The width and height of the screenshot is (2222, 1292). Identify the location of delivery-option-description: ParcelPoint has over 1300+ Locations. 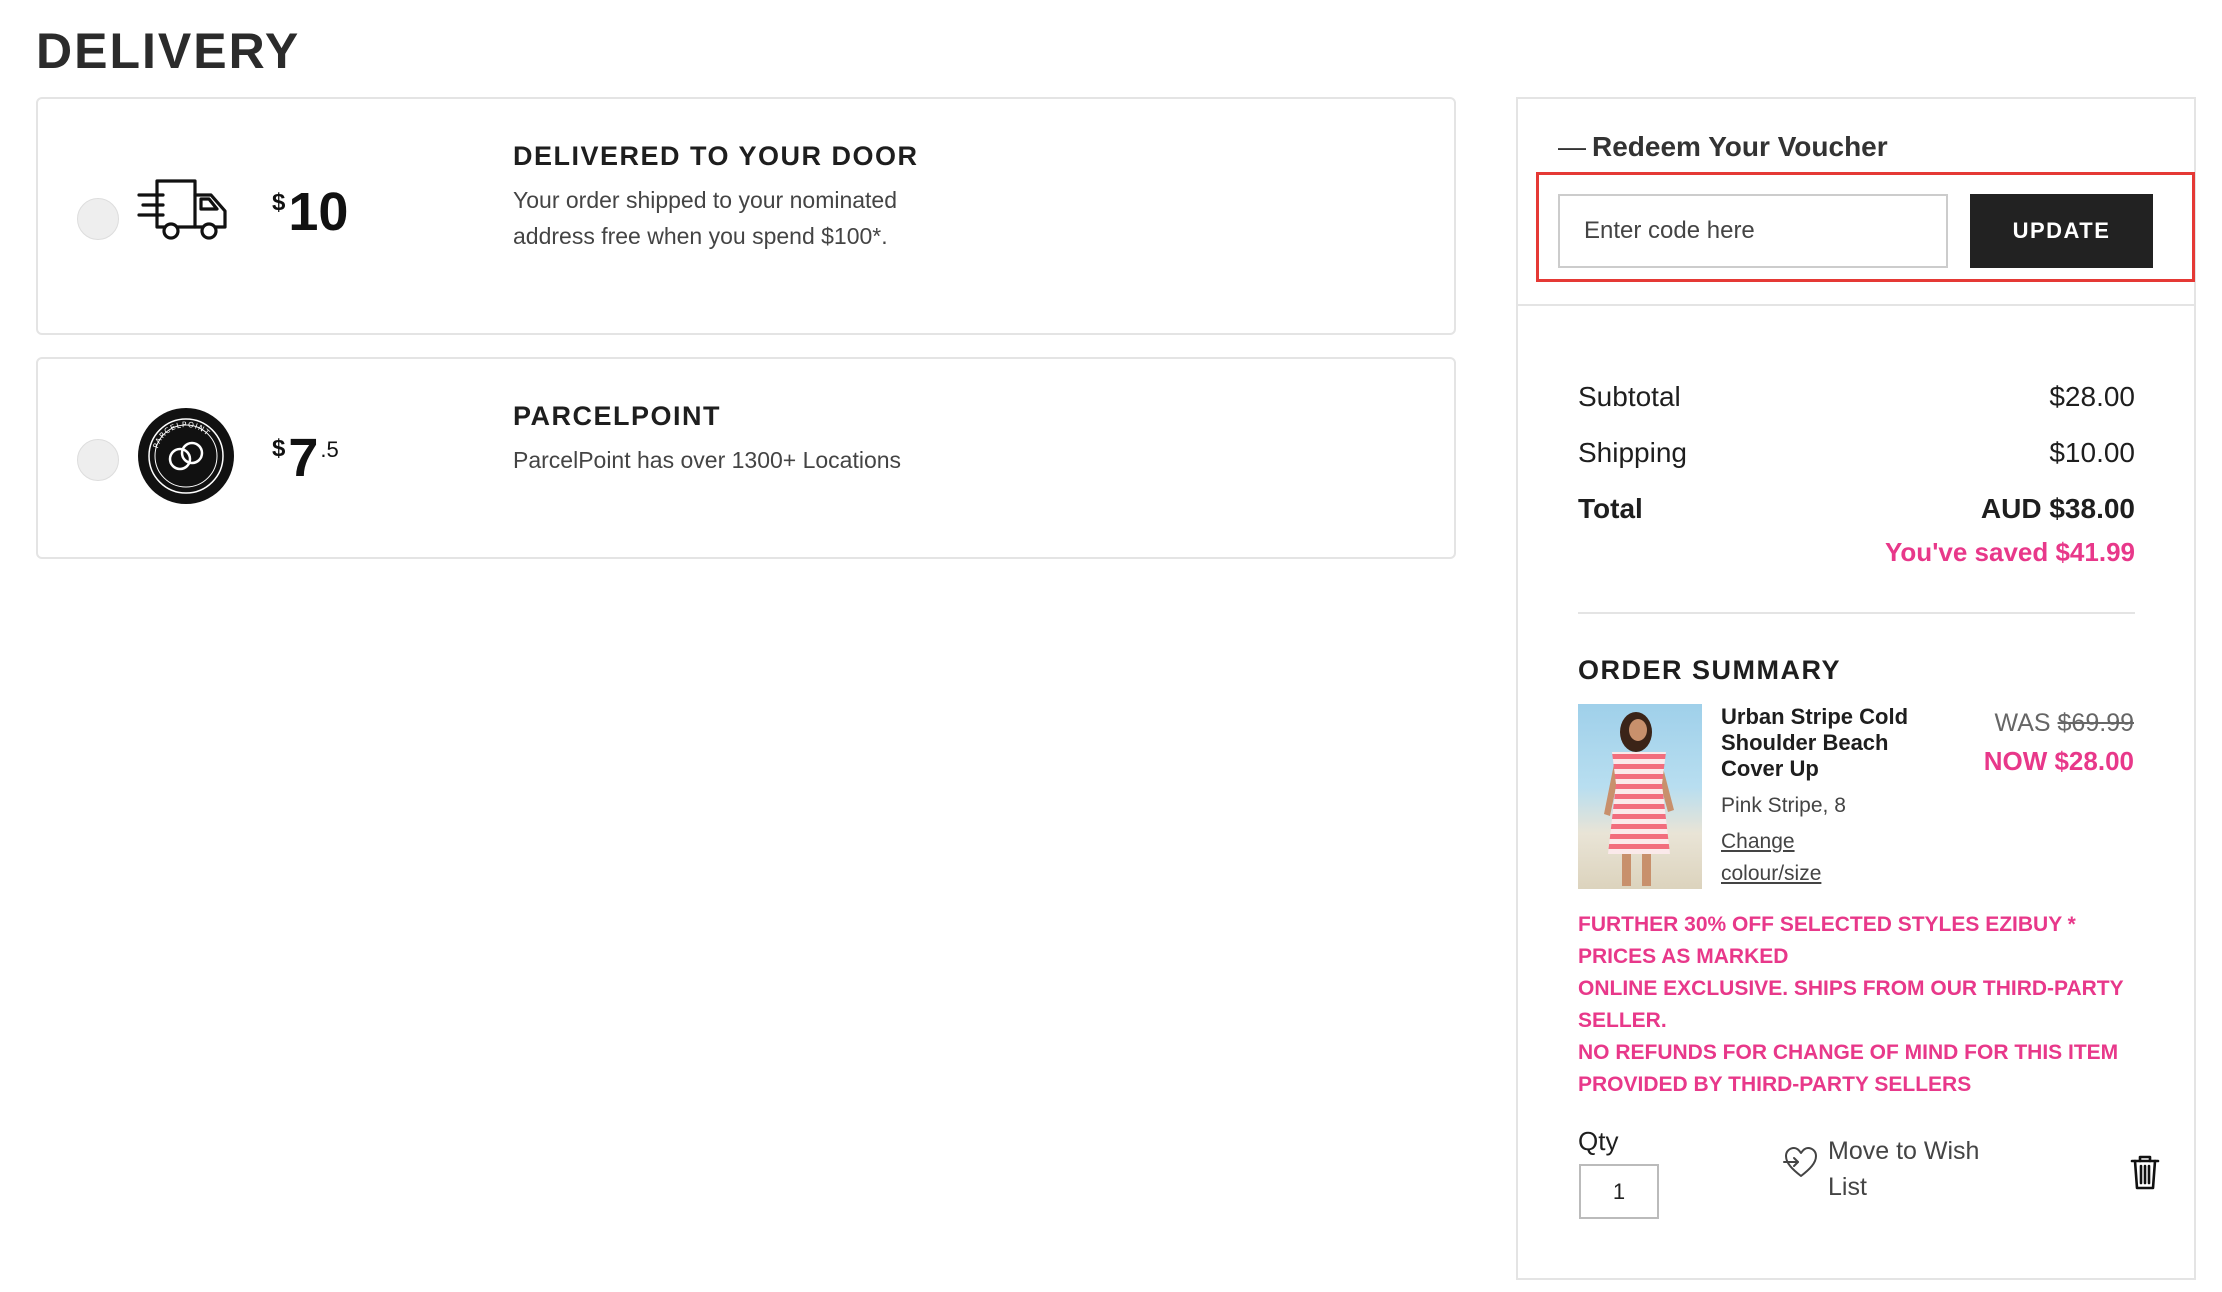
(707, 460).